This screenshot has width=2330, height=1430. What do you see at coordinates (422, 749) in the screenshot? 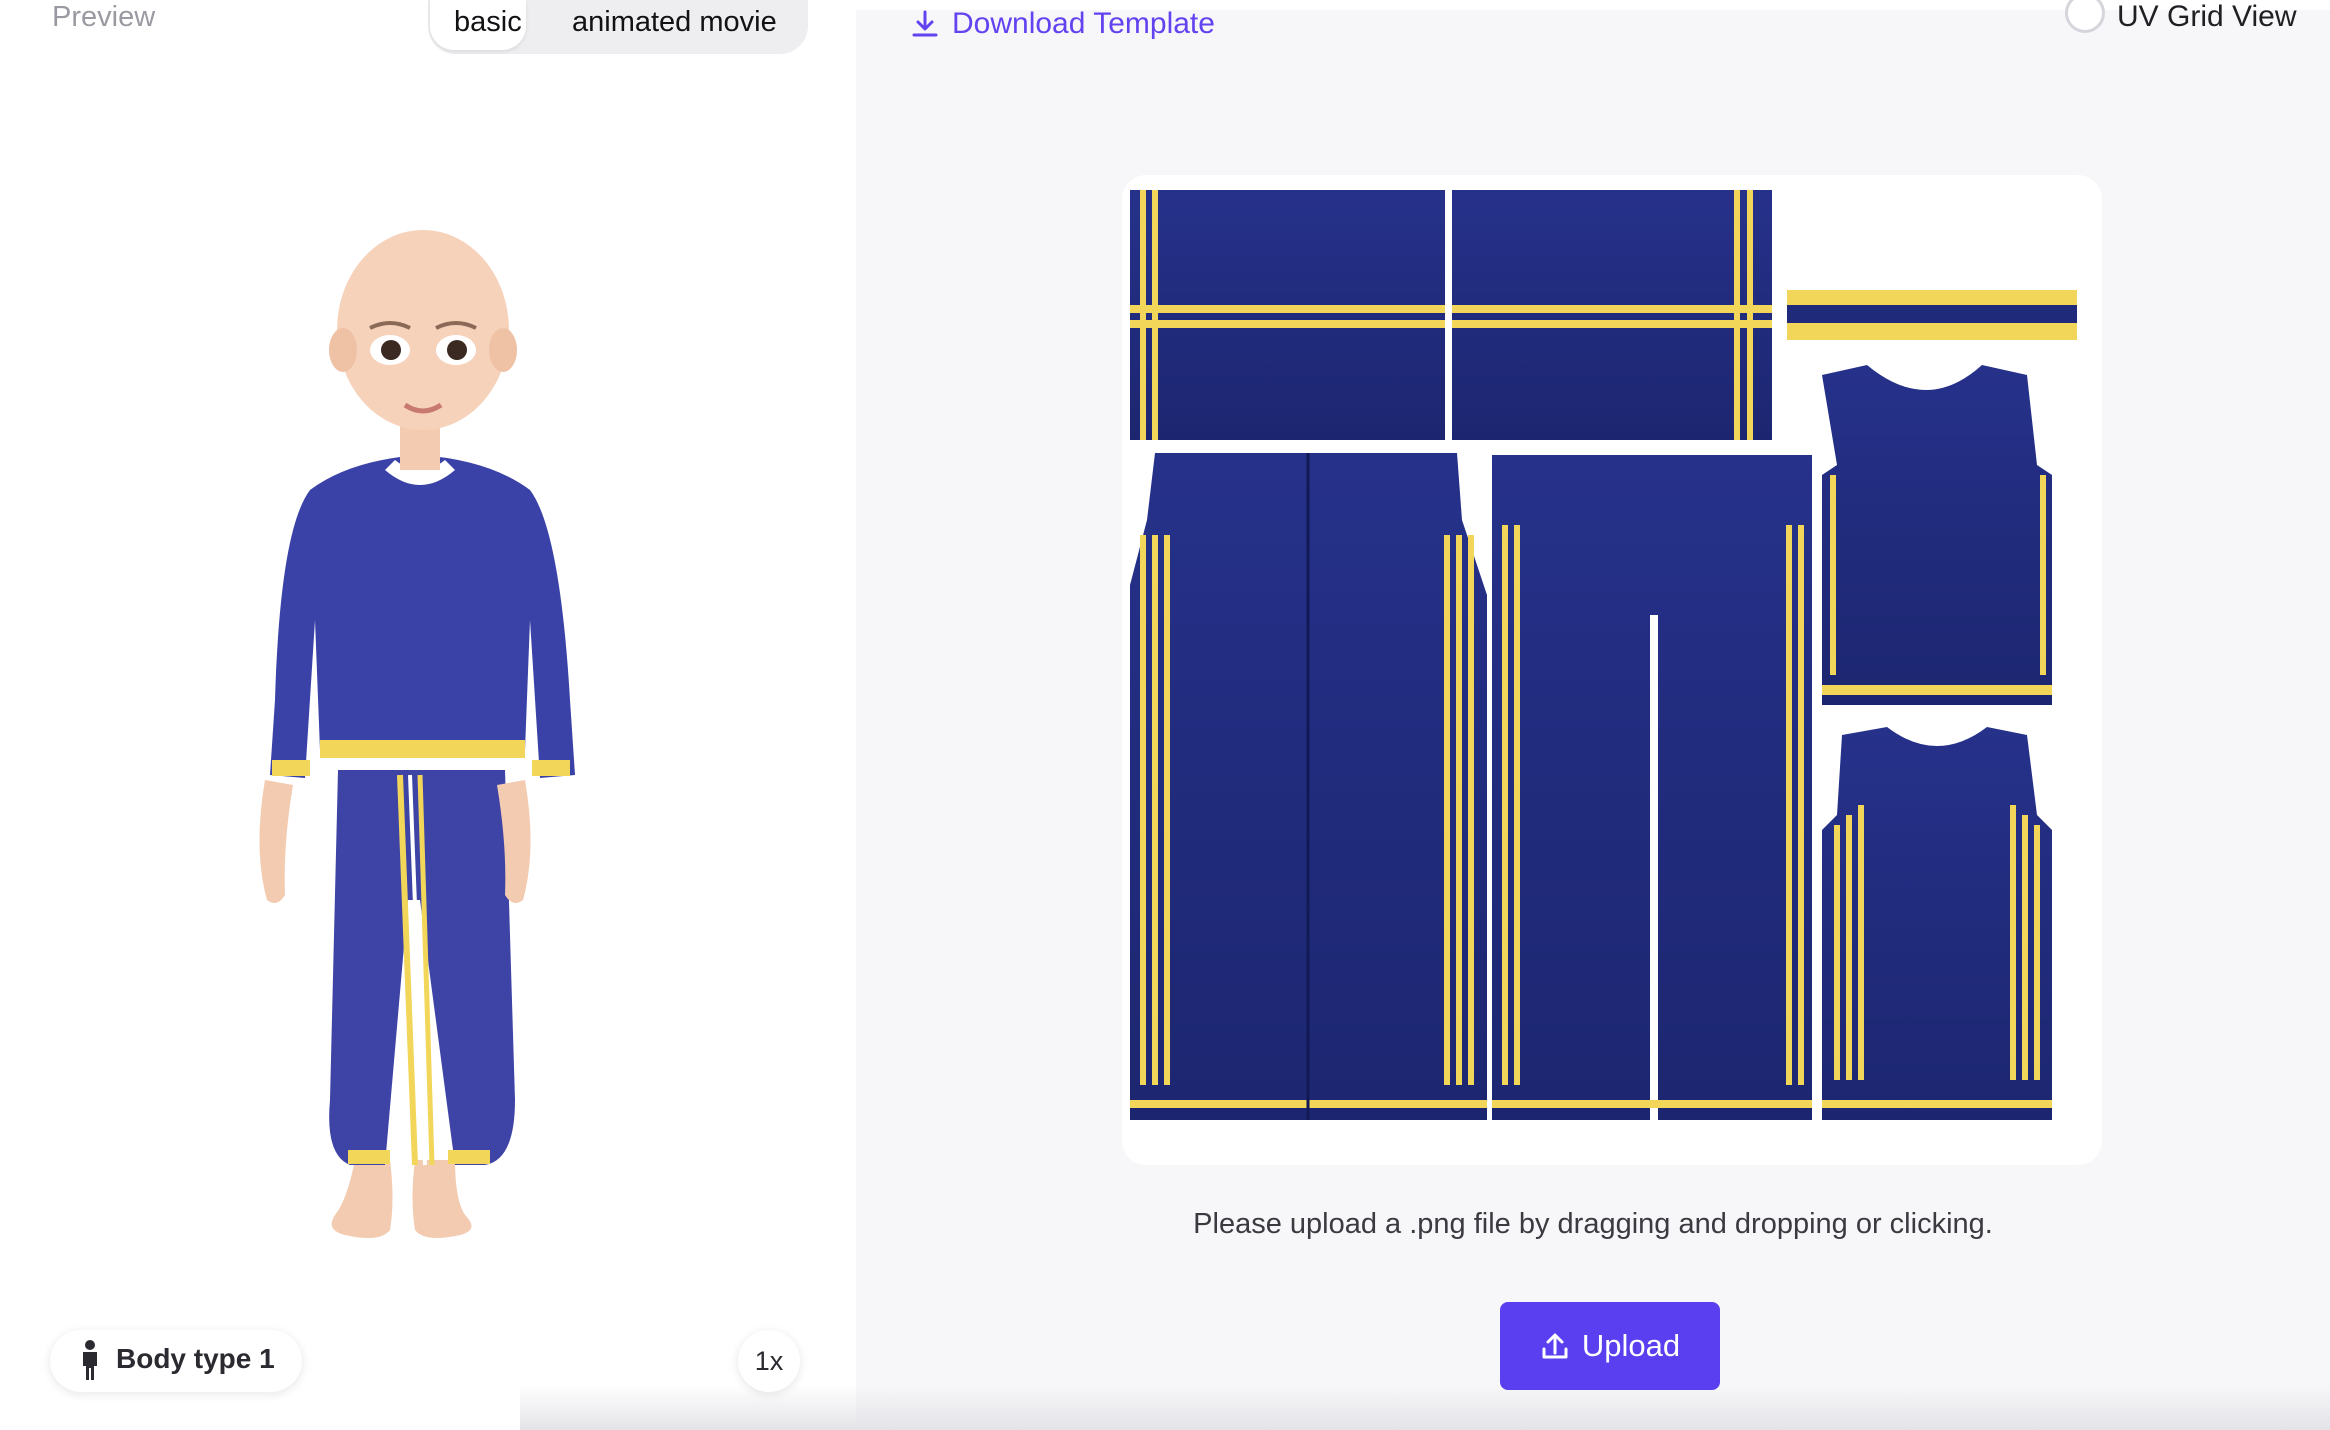
I see `sweater-hem-stripe` at bounding box center [422, 749].